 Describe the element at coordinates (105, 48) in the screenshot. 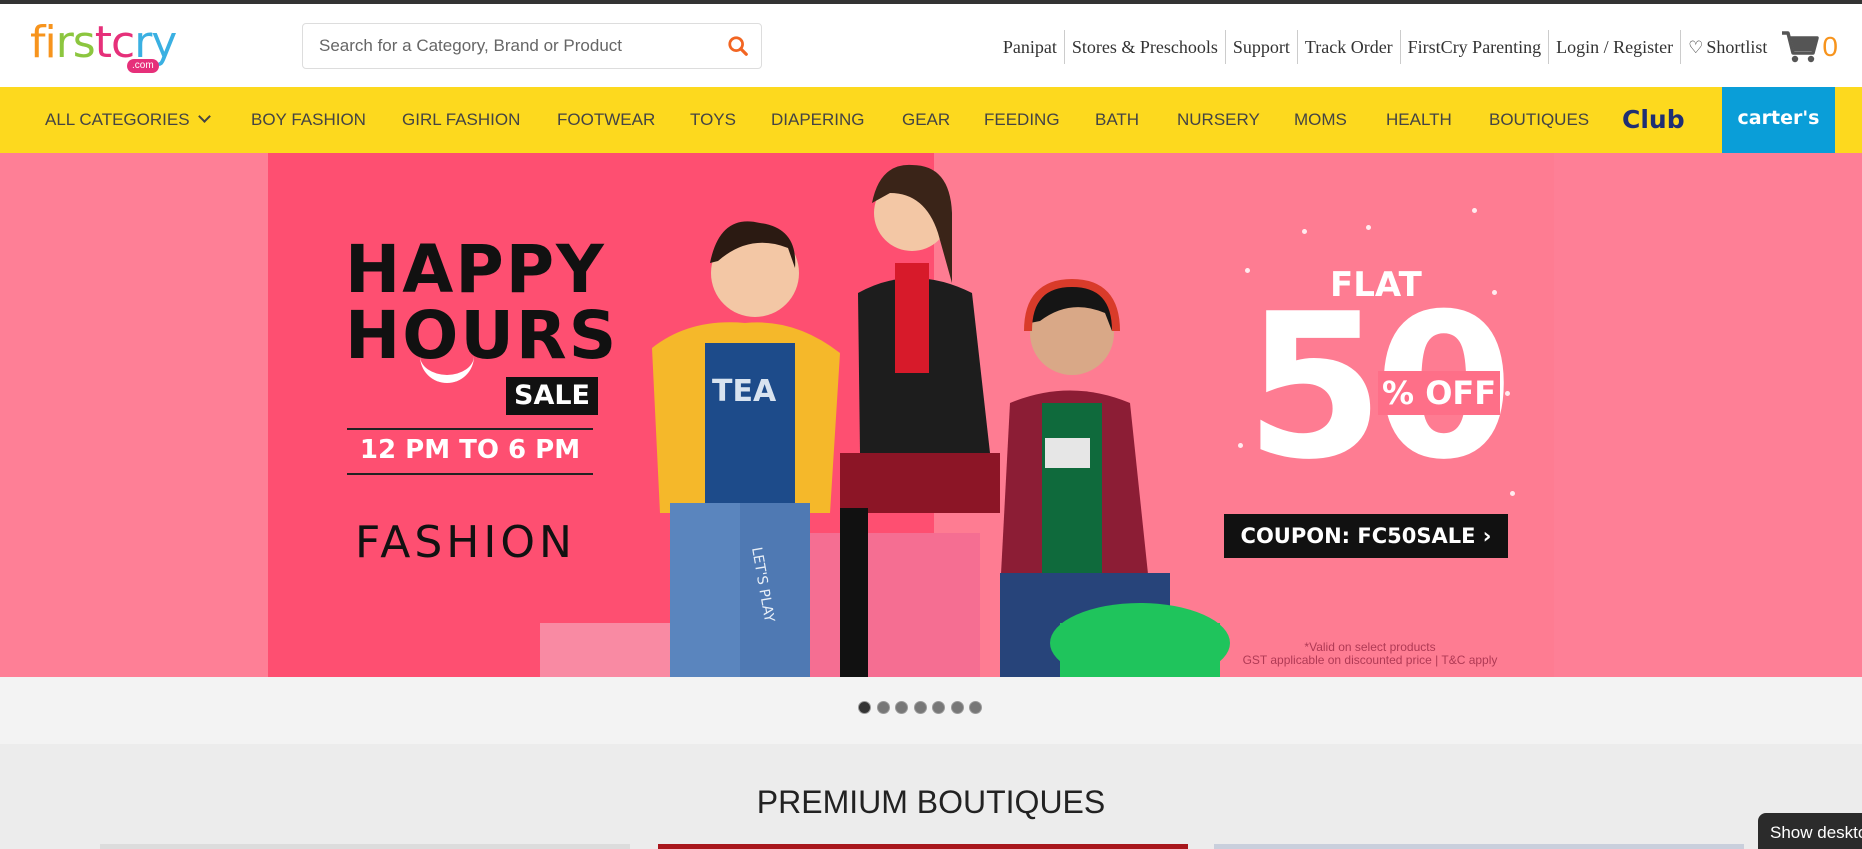

I see `firstcry-logo: firstcry .com` at that location.